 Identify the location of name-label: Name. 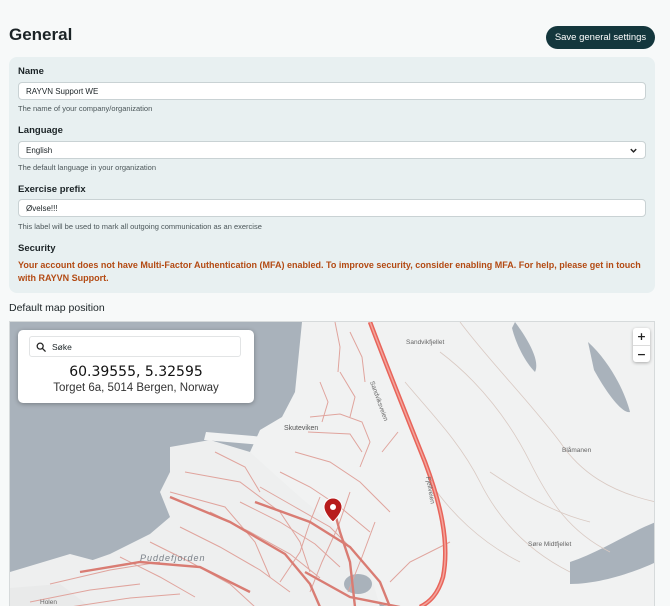
(31, 71).